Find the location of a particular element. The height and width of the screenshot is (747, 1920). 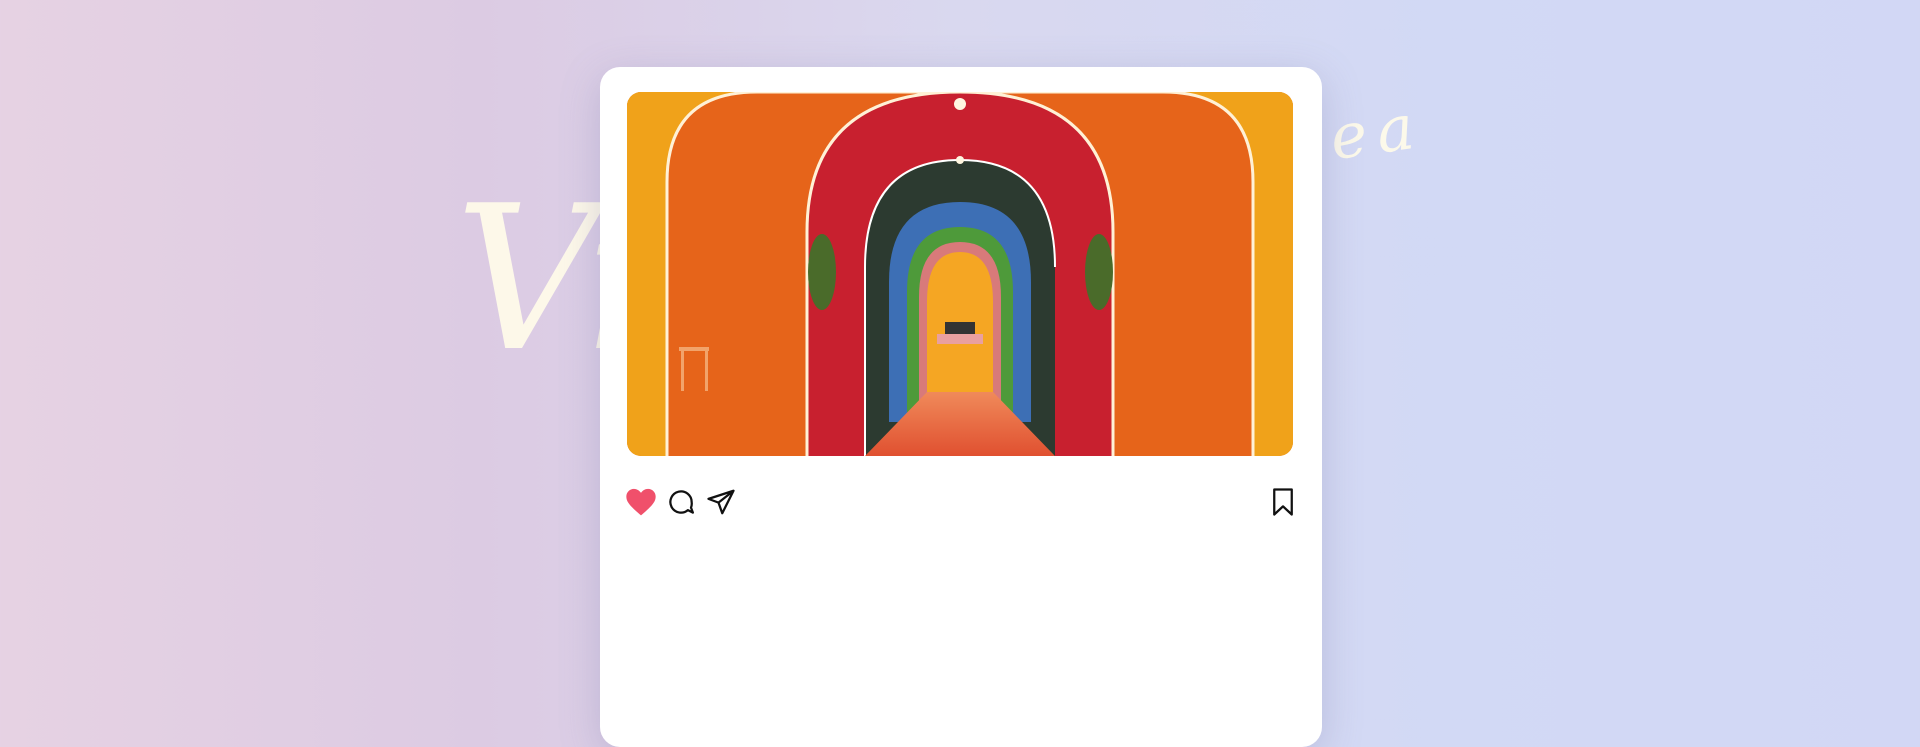

like-button is located at coordinates (641, 502).